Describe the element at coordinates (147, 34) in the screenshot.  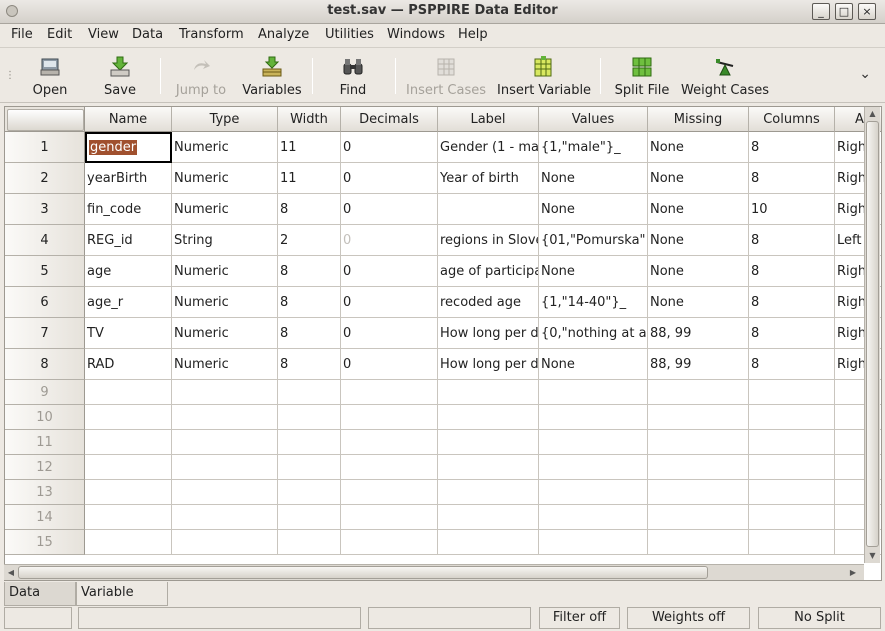
I see `menu-data: Data` at that location.